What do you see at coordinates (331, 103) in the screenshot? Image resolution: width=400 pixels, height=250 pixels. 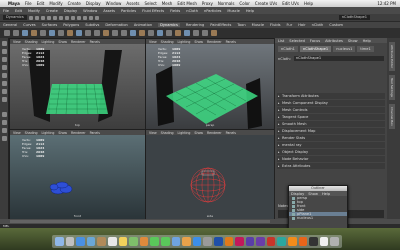 I see `ae-section: Mesh Component Display` at bounding box center [331, 103].